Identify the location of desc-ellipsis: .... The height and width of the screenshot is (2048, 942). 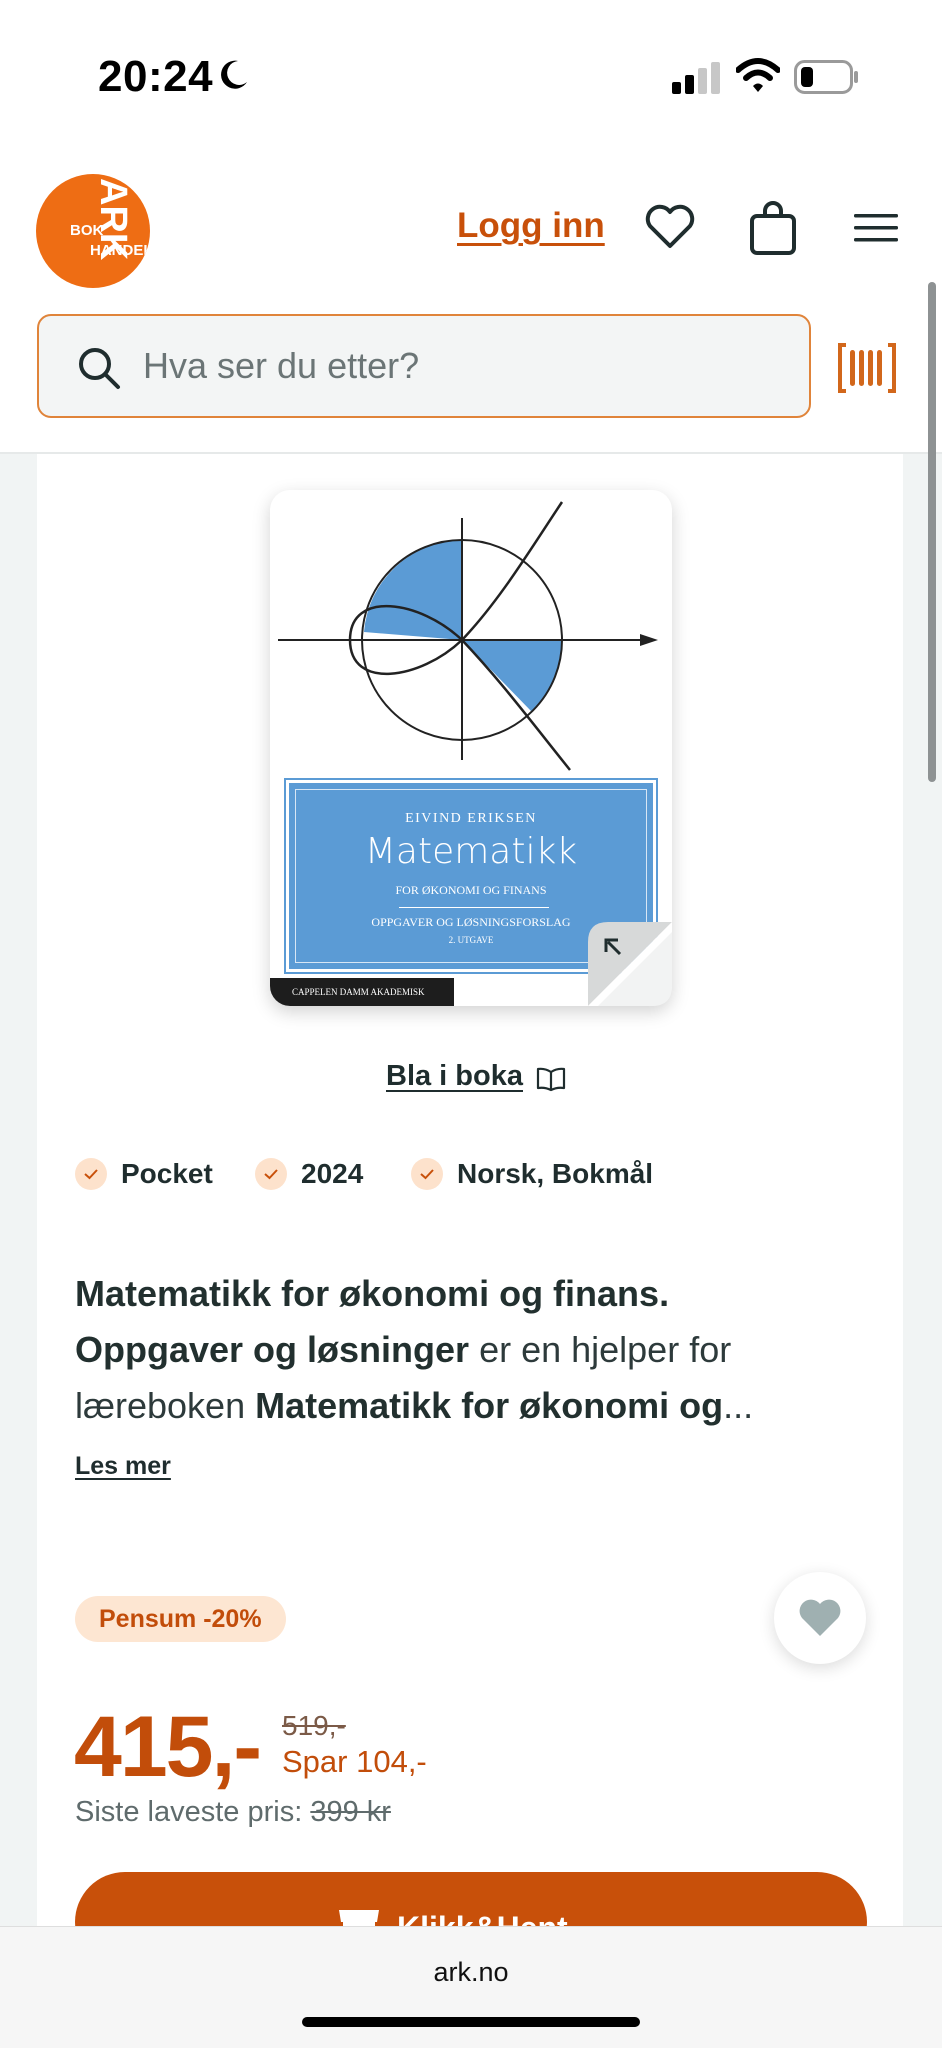
(738, 1405).